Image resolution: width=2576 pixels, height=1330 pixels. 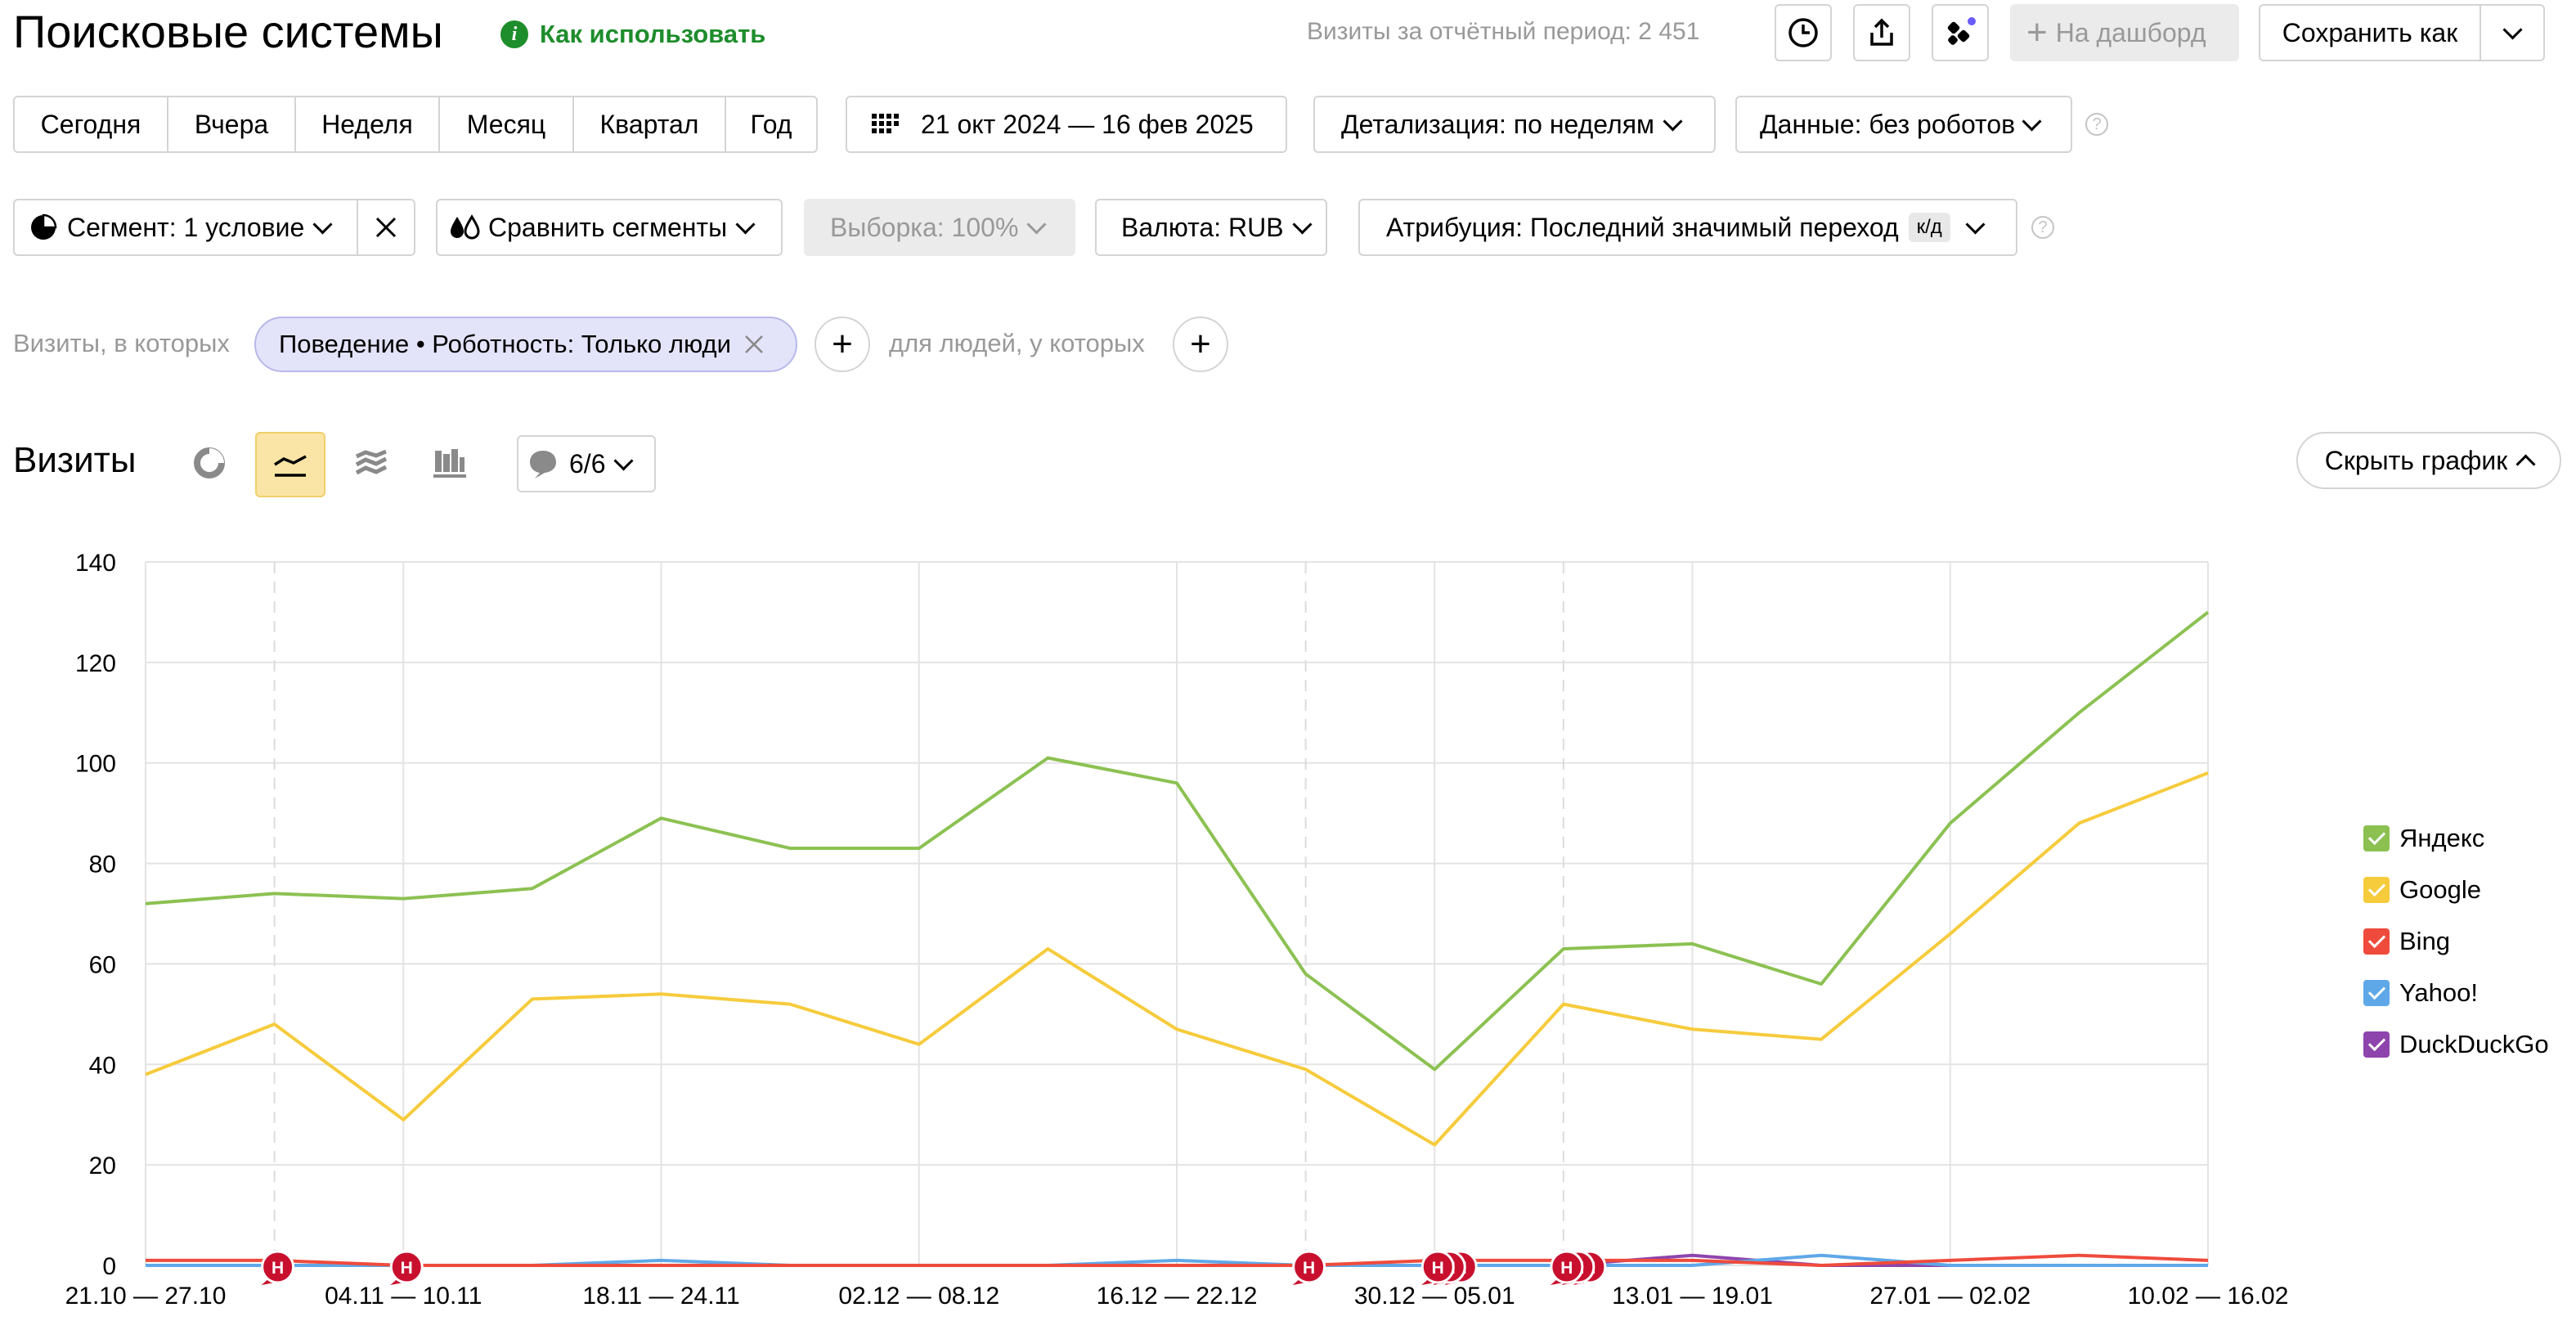 What do you see at coordinates (505, 344) in the screenshot?
I see `filter-chip-label: Поведение • Роботность: Только люди` at bounding box center [505, 344].